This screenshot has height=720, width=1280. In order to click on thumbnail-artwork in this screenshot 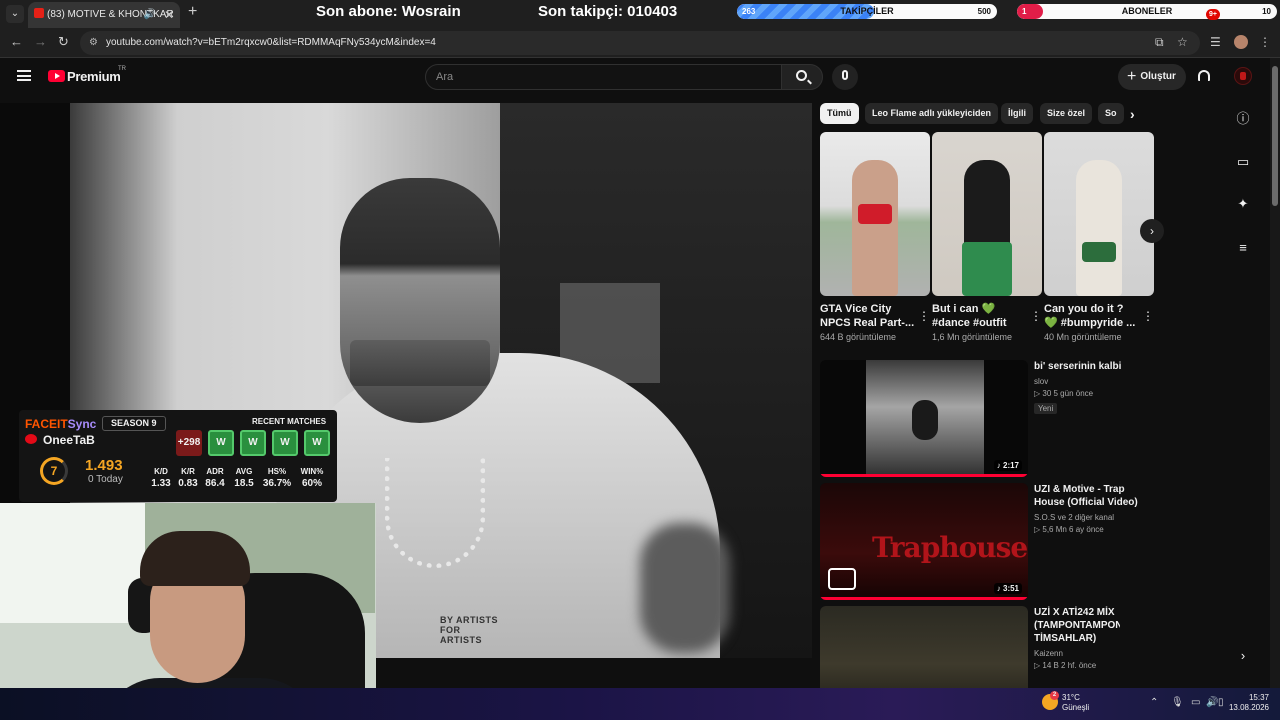, I will do `click(924, 647)`.